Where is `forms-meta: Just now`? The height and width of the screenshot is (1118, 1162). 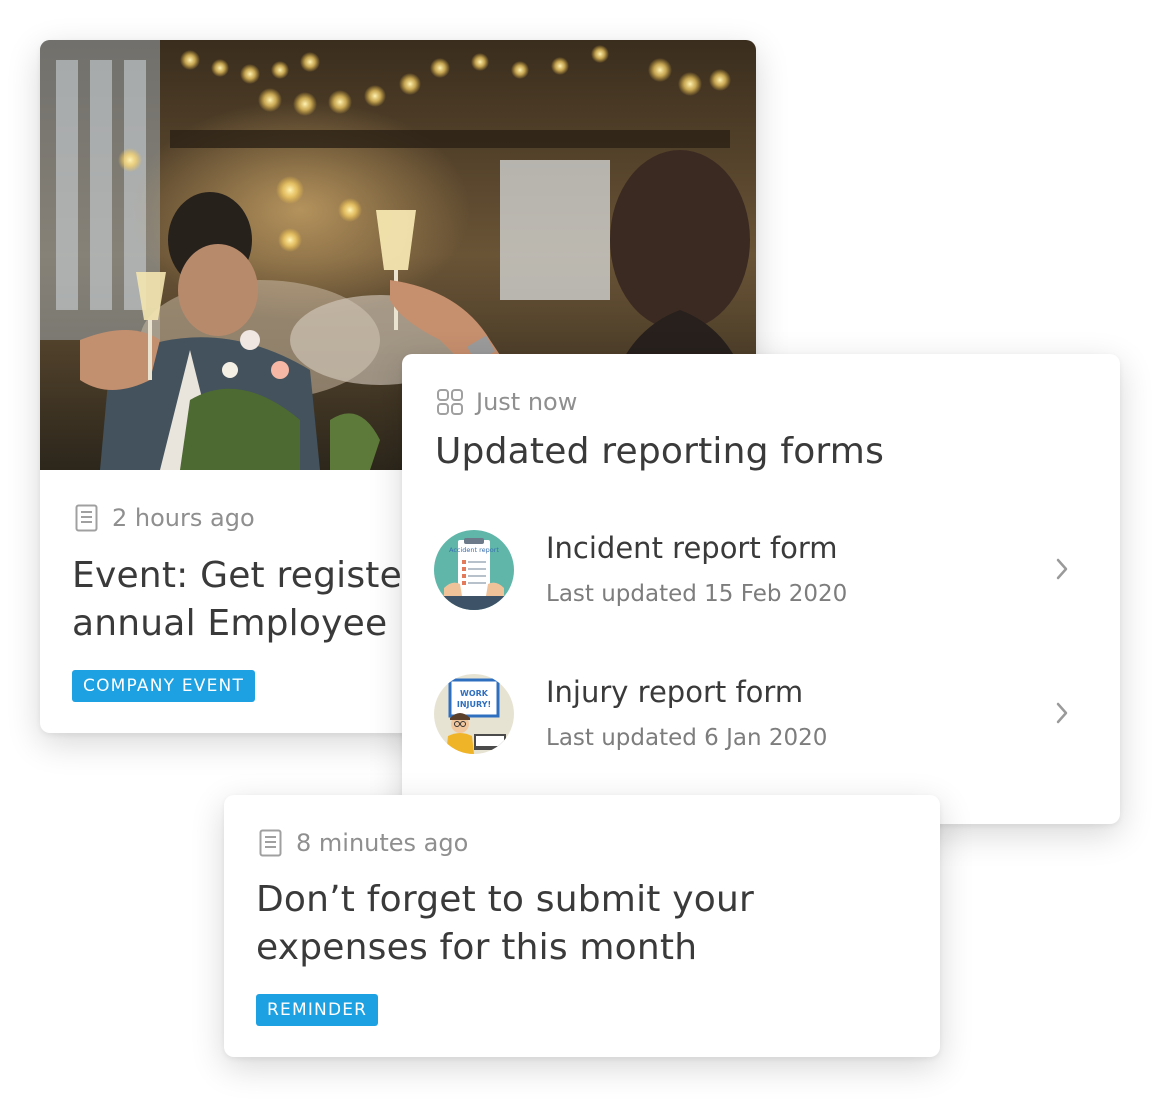 forms-meta: Just now is located at coordinates (506, 402).